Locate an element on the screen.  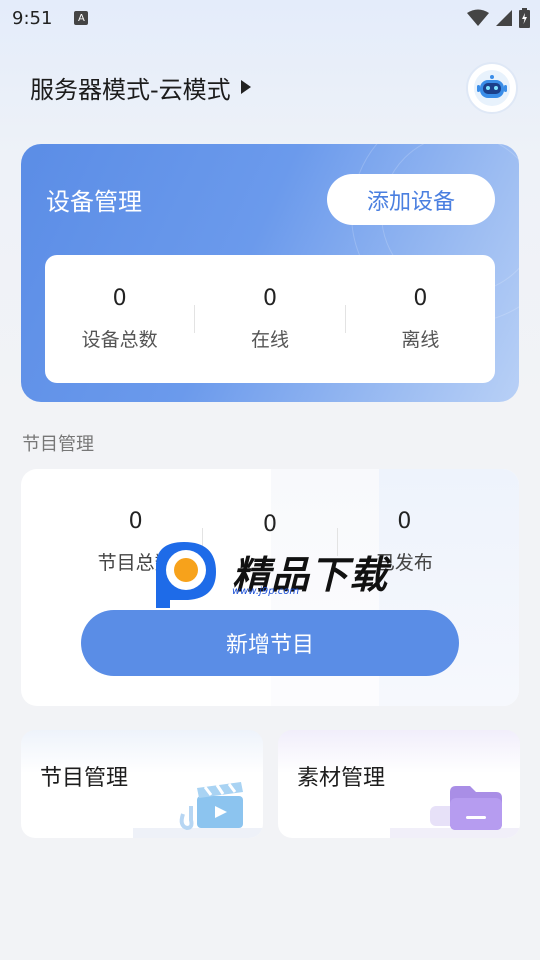
tile-label: 素材管理 is located at coordinates (341, 778).